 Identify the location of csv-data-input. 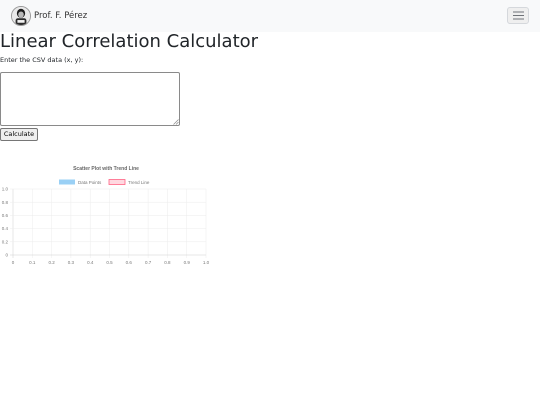
(90, 99).